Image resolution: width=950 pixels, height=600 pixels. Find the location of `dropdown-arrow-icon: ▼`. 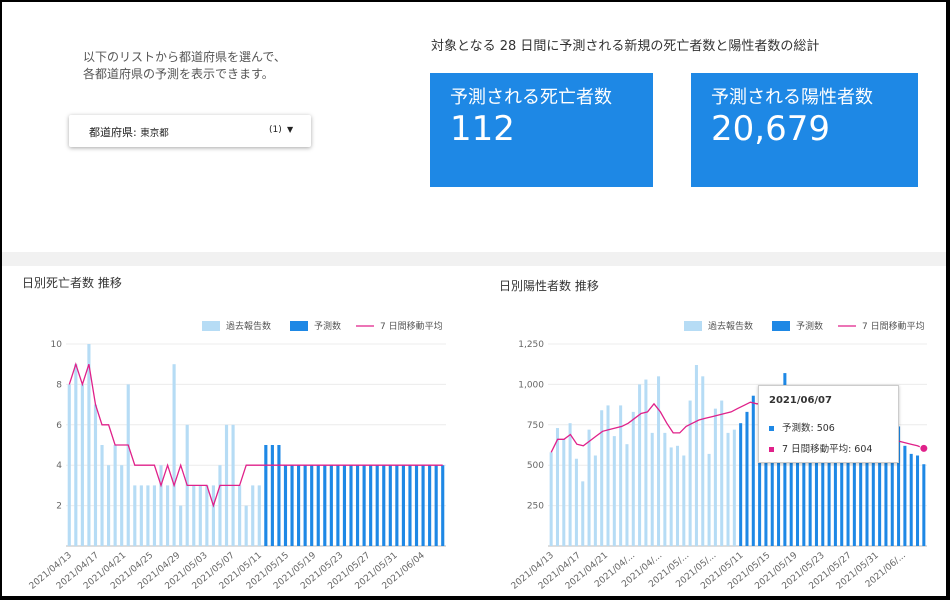

dropdown-arrow-icon: ▼ is located at coordinates (290, 129).